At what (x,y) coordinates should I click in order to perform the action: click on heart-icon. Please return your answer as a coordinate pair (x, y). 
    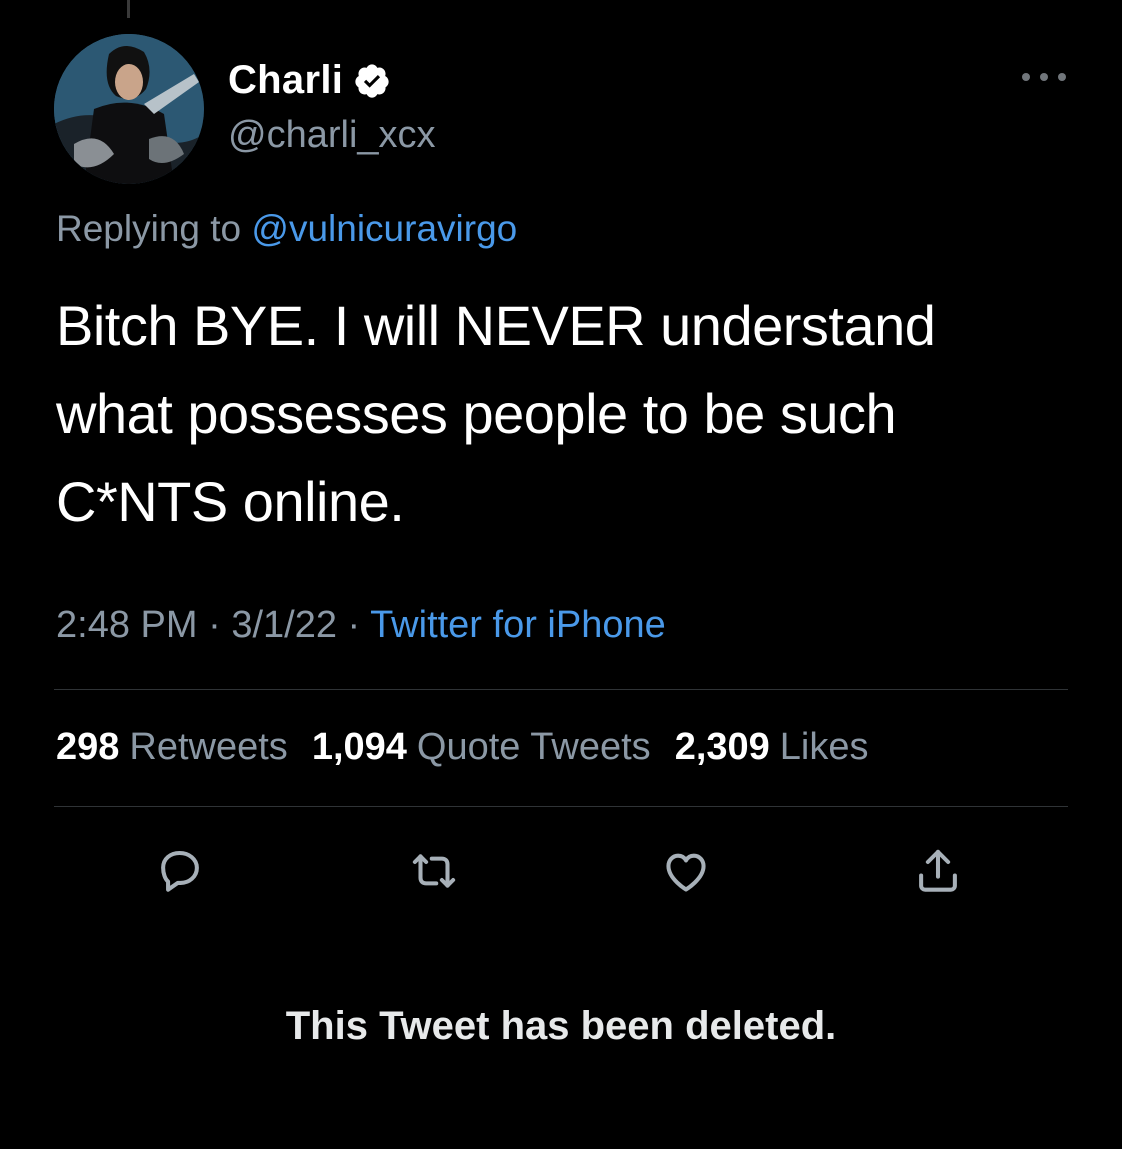
    Looking at the image, I should click on (686, 872).